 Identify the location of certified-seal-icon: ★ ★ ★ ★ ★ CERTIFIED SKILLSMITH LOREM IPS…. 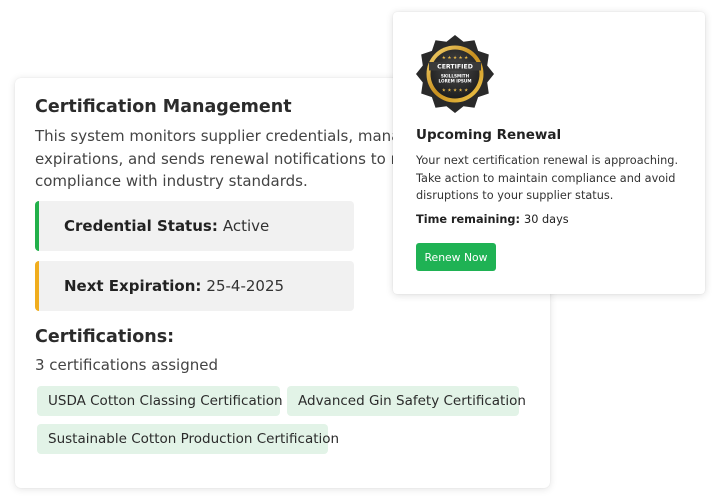
(455, 74).